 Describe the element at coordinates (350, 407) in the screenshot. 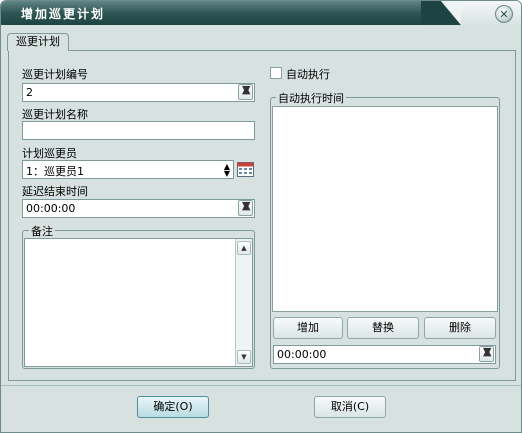

I see `cancel-button: 取消(C)` at that location.